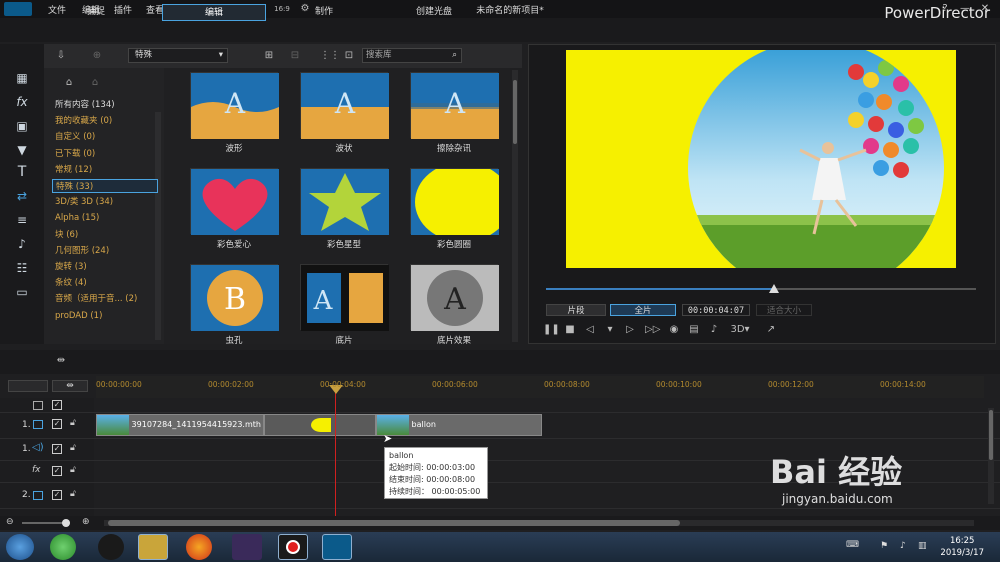 The image size is (1000, 562). Describe the element at coordinates (22, 172) in the screenshot. I see `title-room-icon: T` at that location.